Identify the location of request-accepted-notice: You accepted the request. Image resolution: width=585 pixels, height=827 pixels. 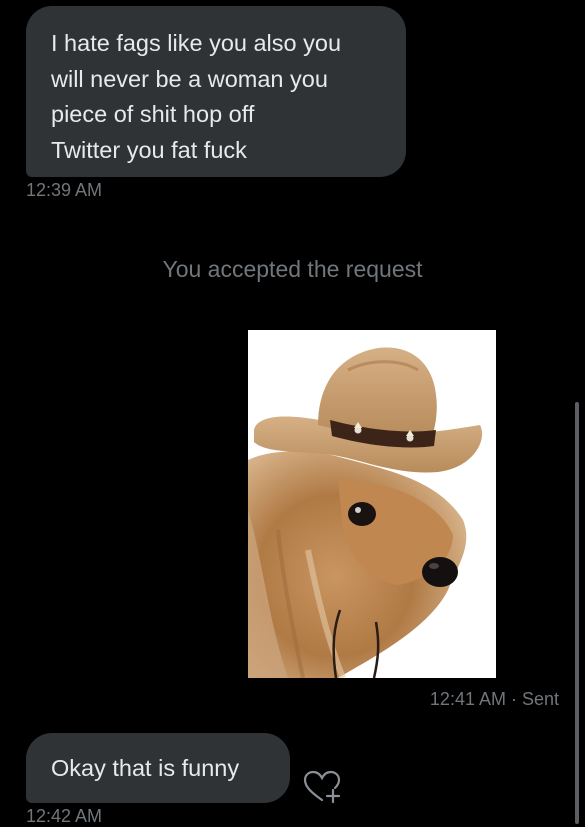
(292, 269).